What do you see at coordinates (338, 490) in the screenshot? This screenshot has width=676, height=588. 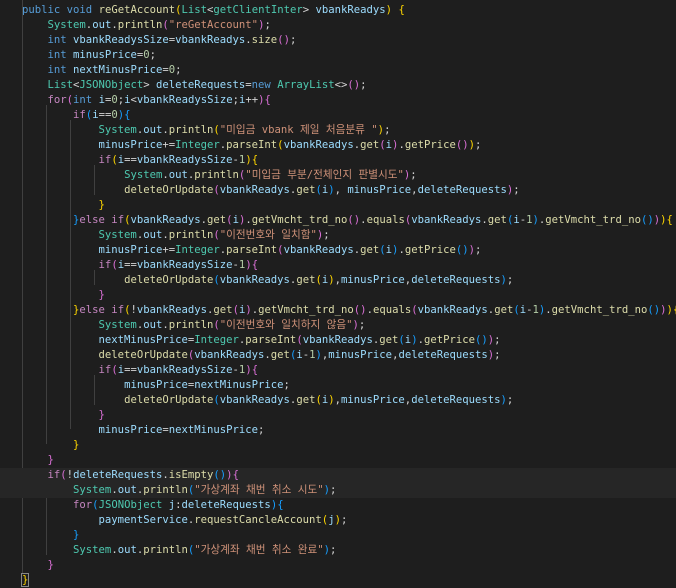 I see `code-line: System.out.println("가상계좌 채번 취소 시도");` at bounding box center [338, 490].